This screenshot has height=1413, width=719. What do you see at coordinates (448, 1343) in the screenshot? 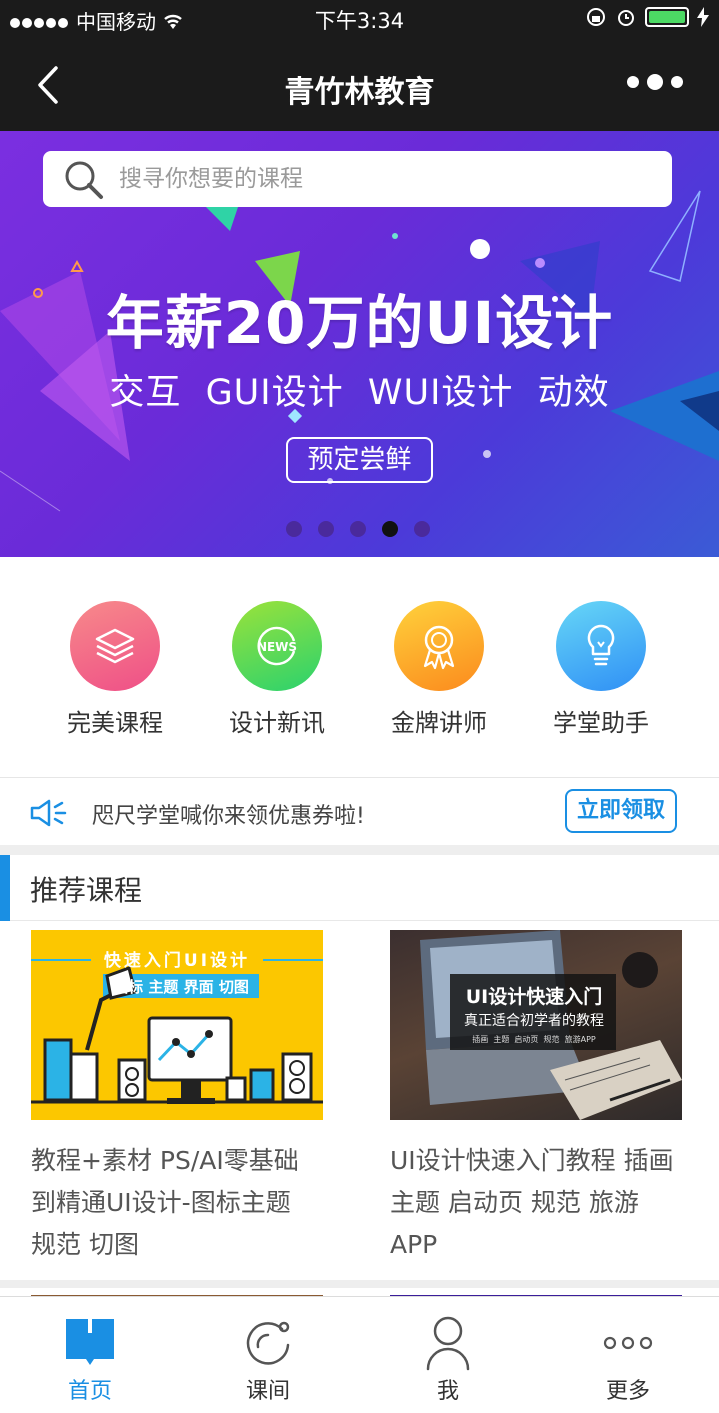
I see `user-icon` at bounding box center [448, 1343].